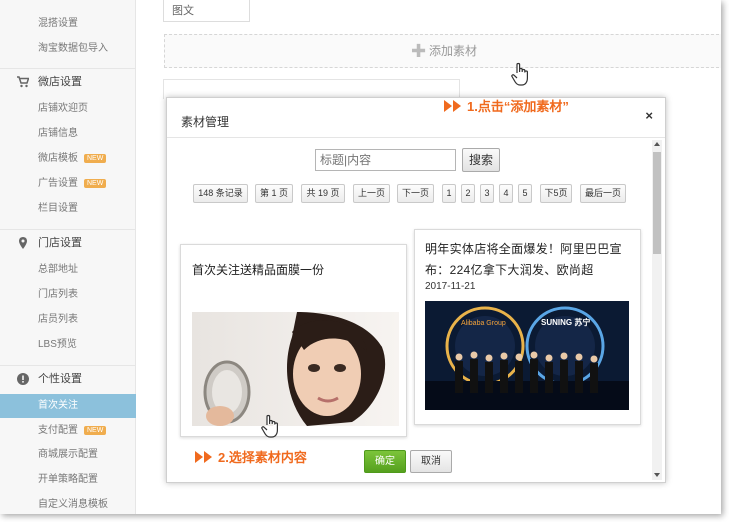 Image resolution: width=729 pixels, height=522 pixels. I want to click on sidebar-item-template: 微店模板 NEW, so click(68, 159).